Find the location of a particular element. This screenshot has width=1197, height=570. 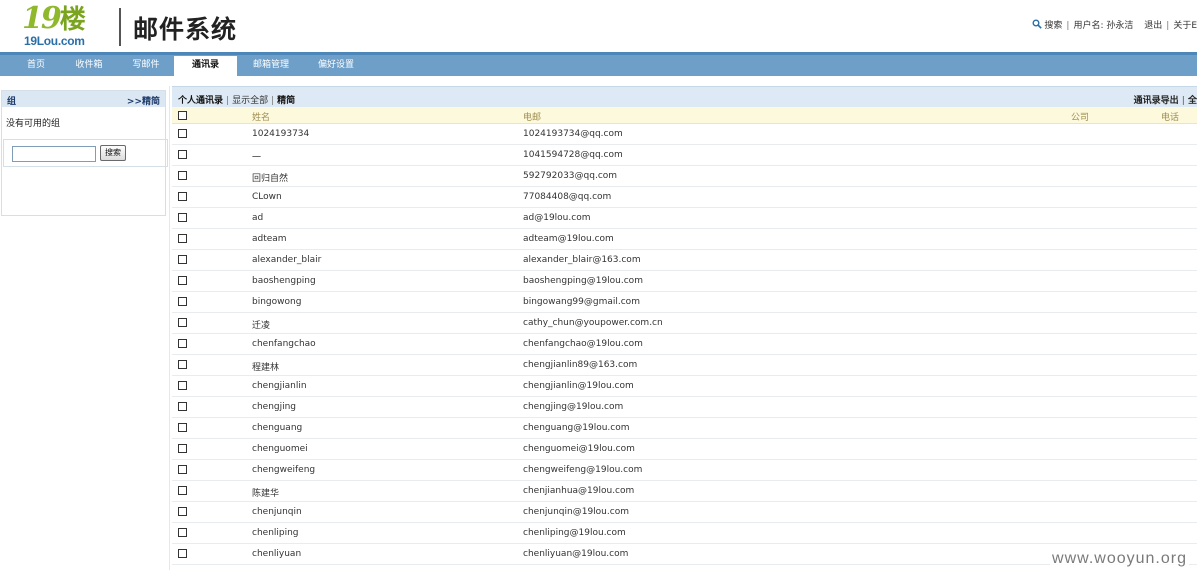

nav-item-mailbox-settings: 邮箱管理 is located at coordinates (271, 65).